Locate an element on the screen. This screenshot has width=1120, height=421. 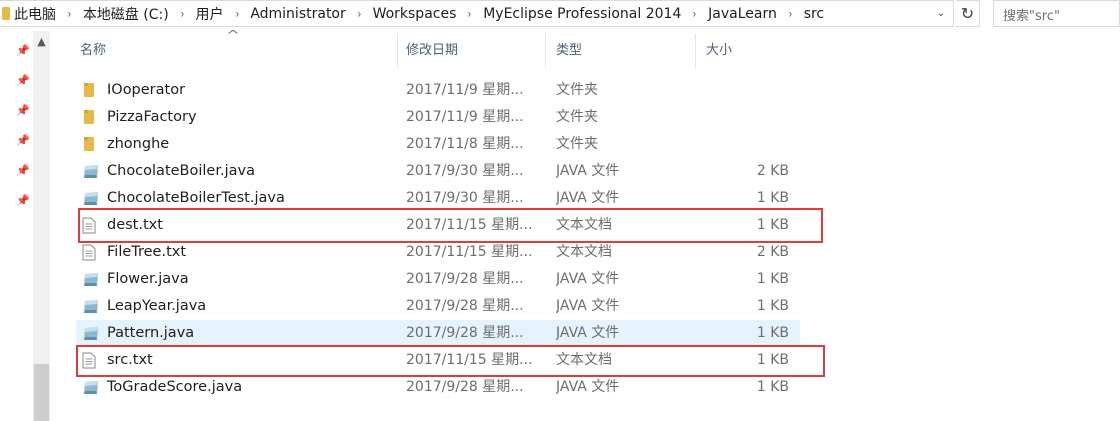
breadcrumb-item: 用户 is located at coordinates (210, 14).